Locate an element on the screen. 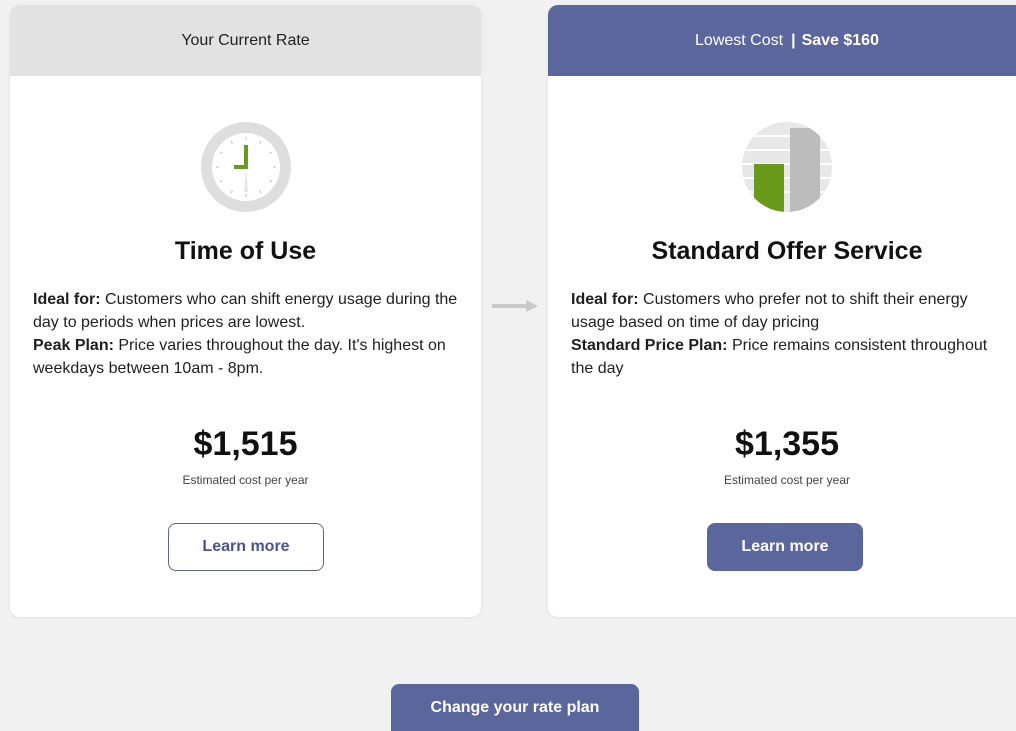 The image size is (1016, 731). arrow-right-icon is located at coordinates (516, 306).